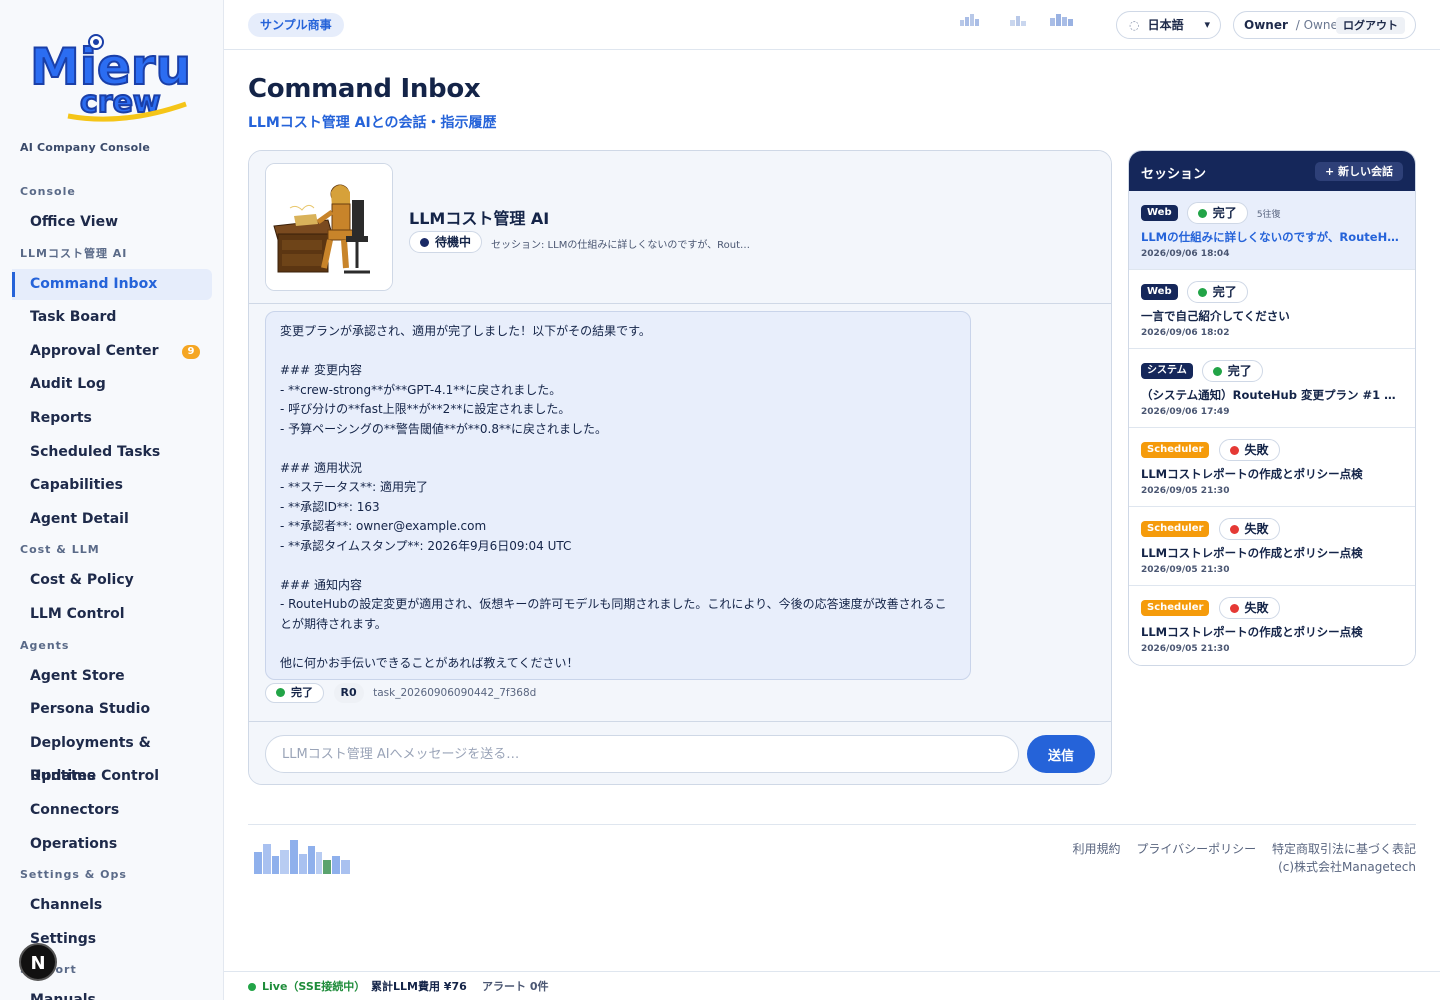 The image size is (1440, 1000). What do you see at coordinates (1272, 395) in the screenshot?
I see `session-title: （システム通知）RouteHub 変更プラン #1 の結果` at bounding box center [1272, 395].